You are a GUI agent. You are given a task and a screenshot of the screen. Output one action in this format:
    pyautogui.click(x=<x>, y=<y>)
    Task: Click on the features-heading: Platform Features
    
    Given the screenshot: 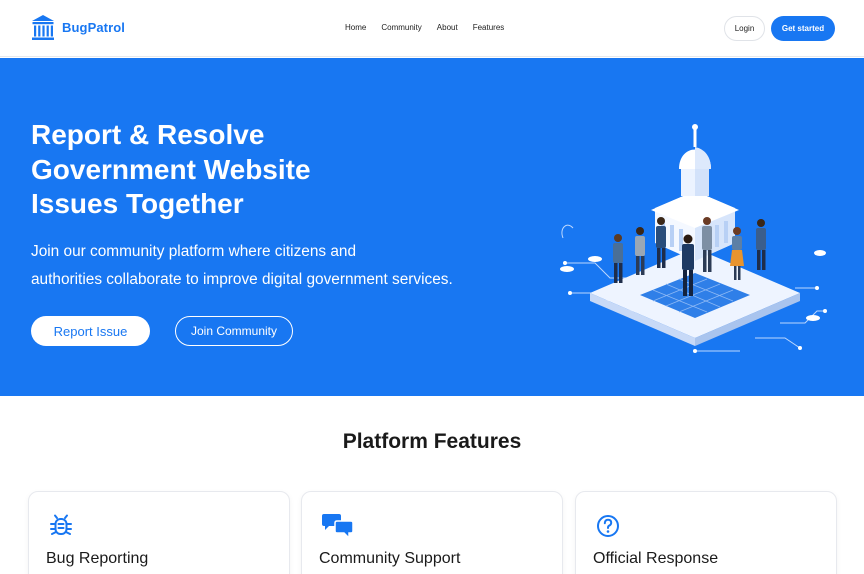 What is the action you would take?
    pyautogui.click(x=432, y=441)
    